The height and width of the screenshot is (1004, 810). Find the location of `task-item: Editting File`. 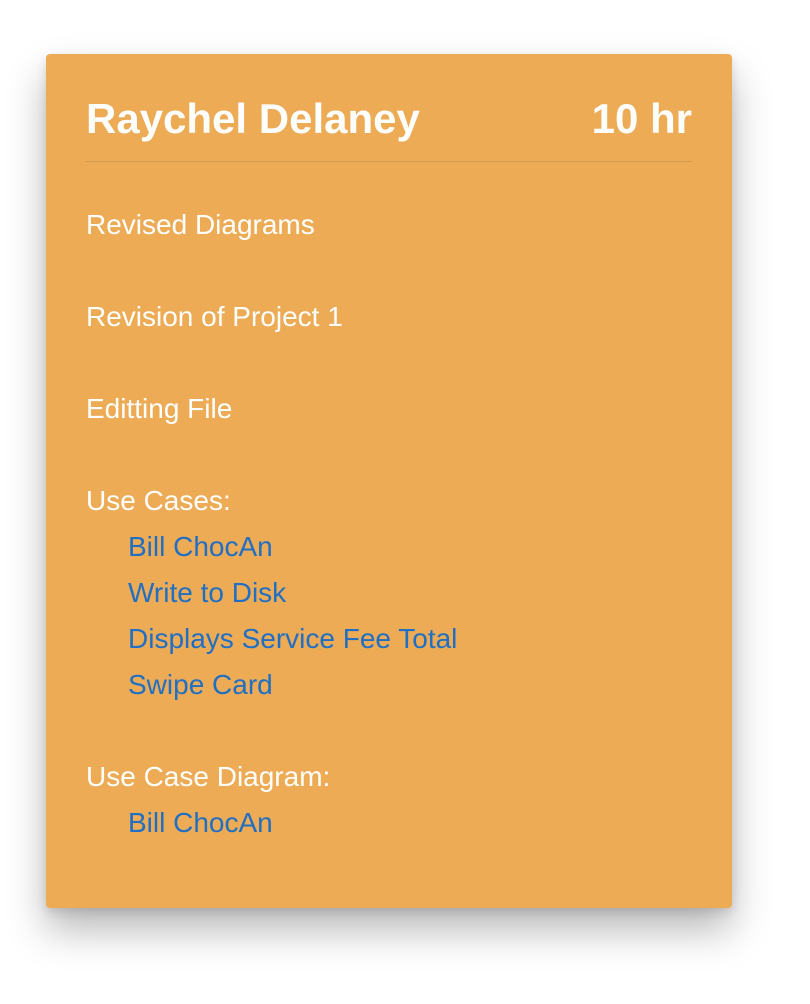

task-item: Editting File is located at coordinates (159, 408).